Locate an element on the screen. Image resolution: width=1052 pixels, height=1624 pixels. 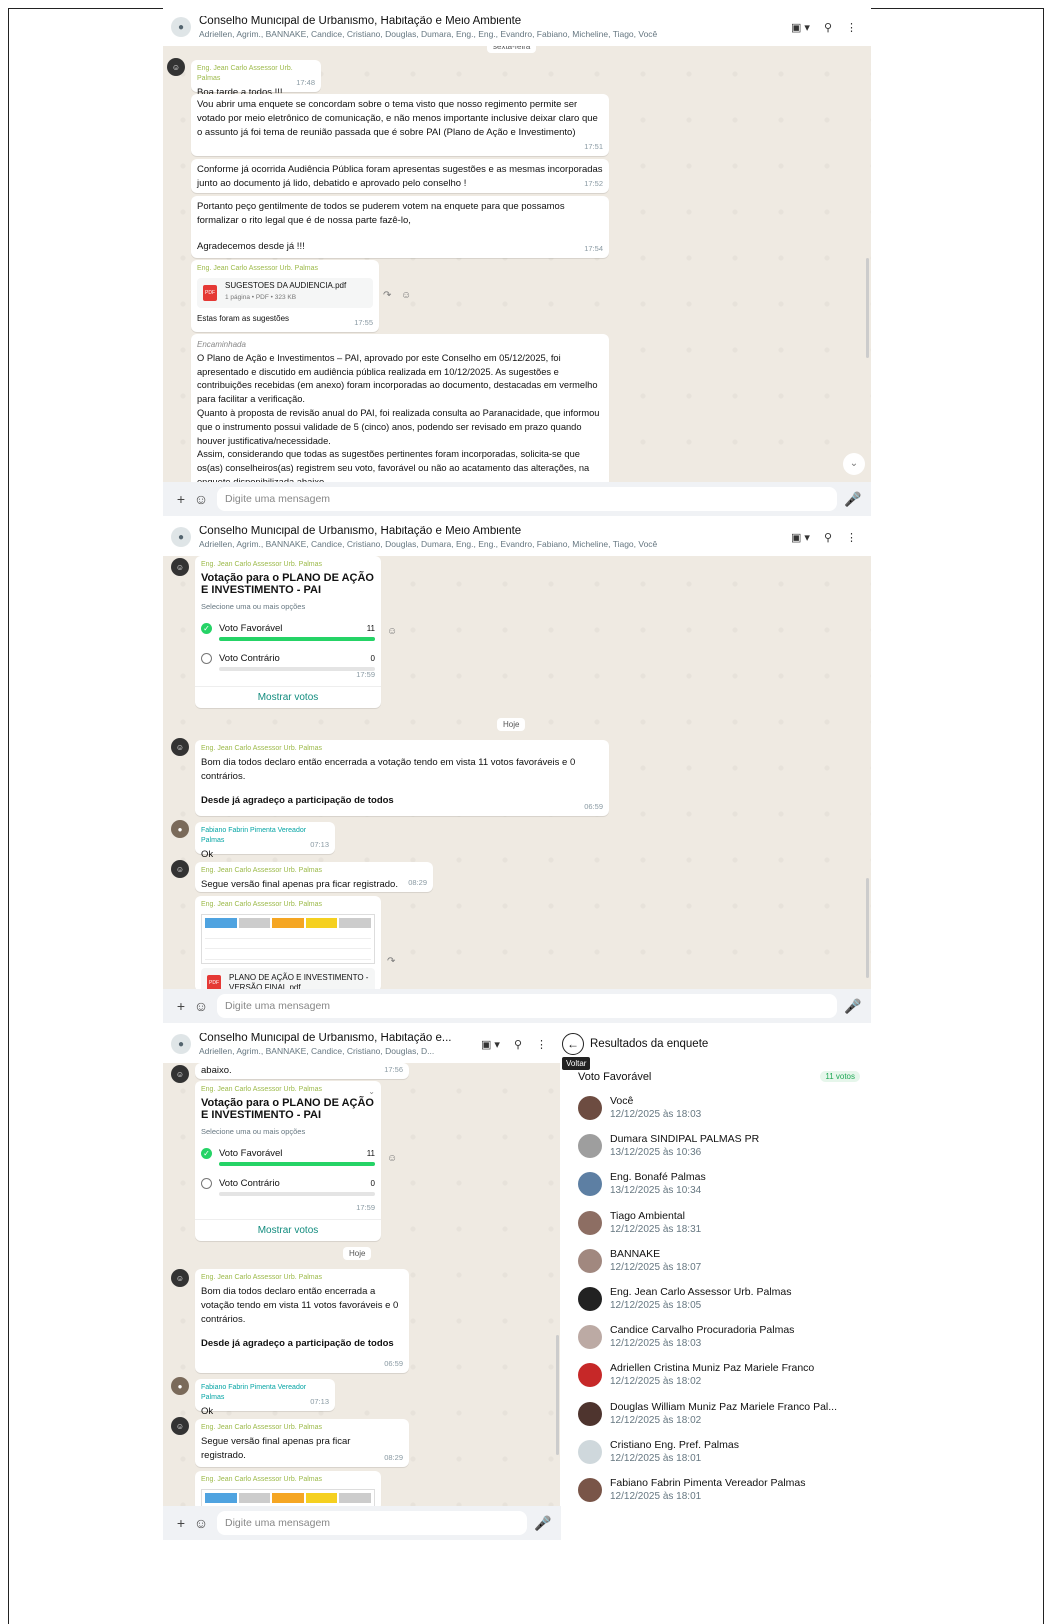
message-time: 17:59 is located at coordinates (365, 674).